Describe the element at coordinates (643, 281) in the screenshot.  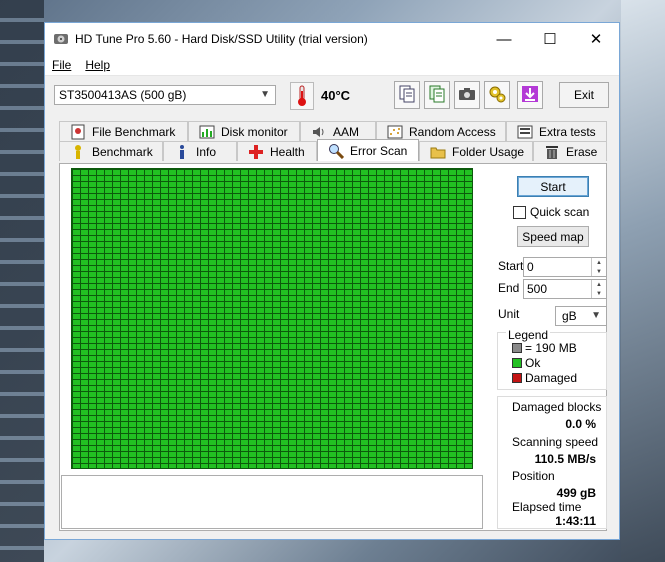
I see `desktop-background-right` at that location.